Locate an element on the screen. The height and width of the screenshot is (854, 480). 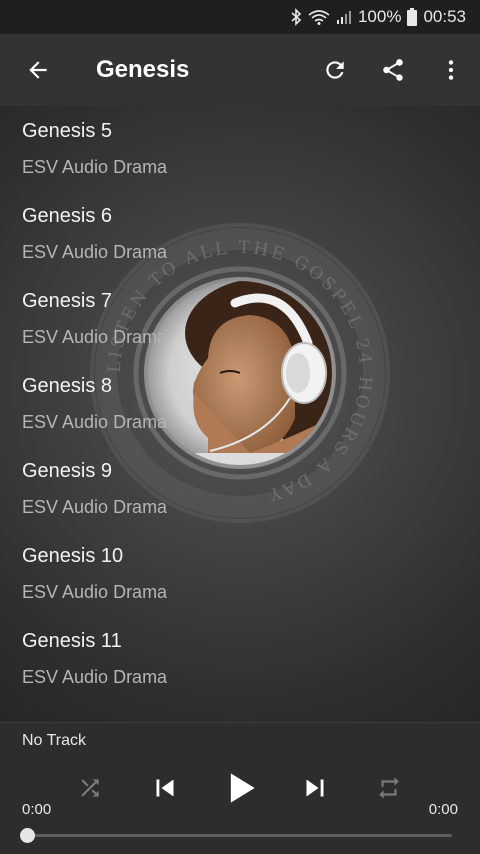
list-item: Genesis 5 ESV Audio Drama is located at coordinates (240, 148).